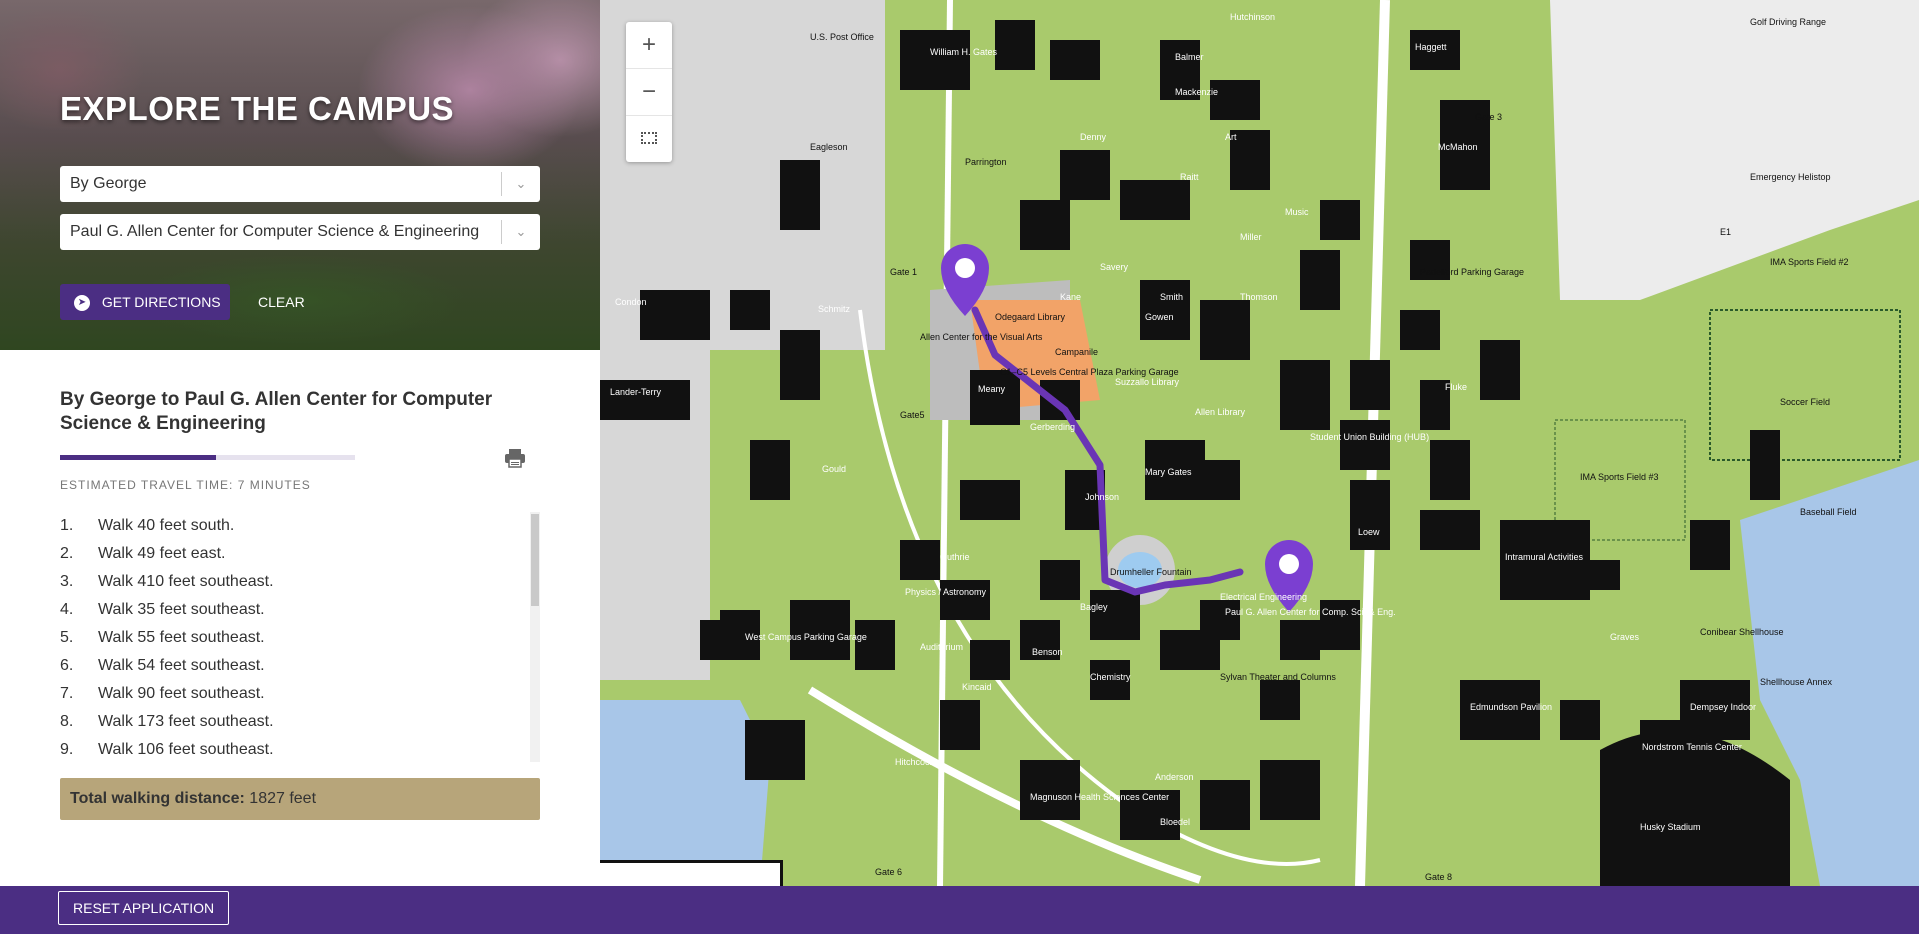 Image resolution: width=1919 pixels, height=934 pixels. I want to click on label-miller: Miller, so click(1251, 237).